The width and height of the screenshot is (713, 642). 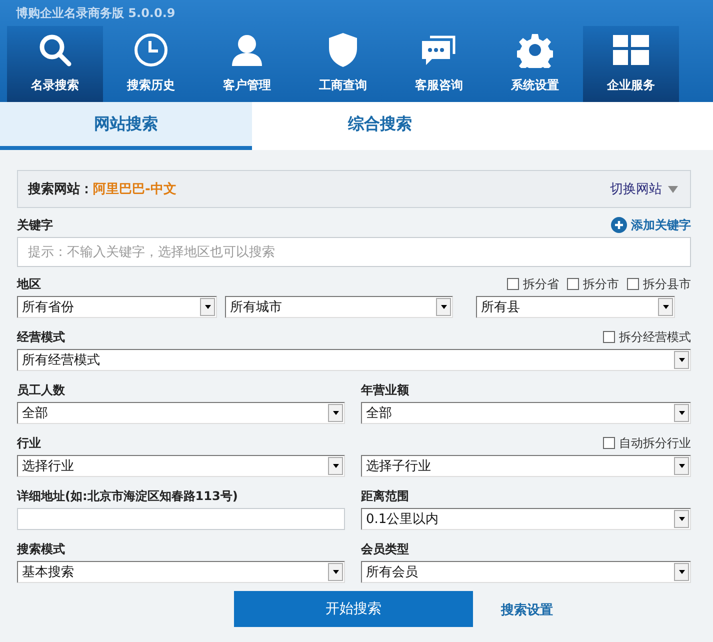 What do you see at coordinates (644, 189) in the screenshot?
I see `switch-site-link: 切换网站` at bounding box center [644, 189].